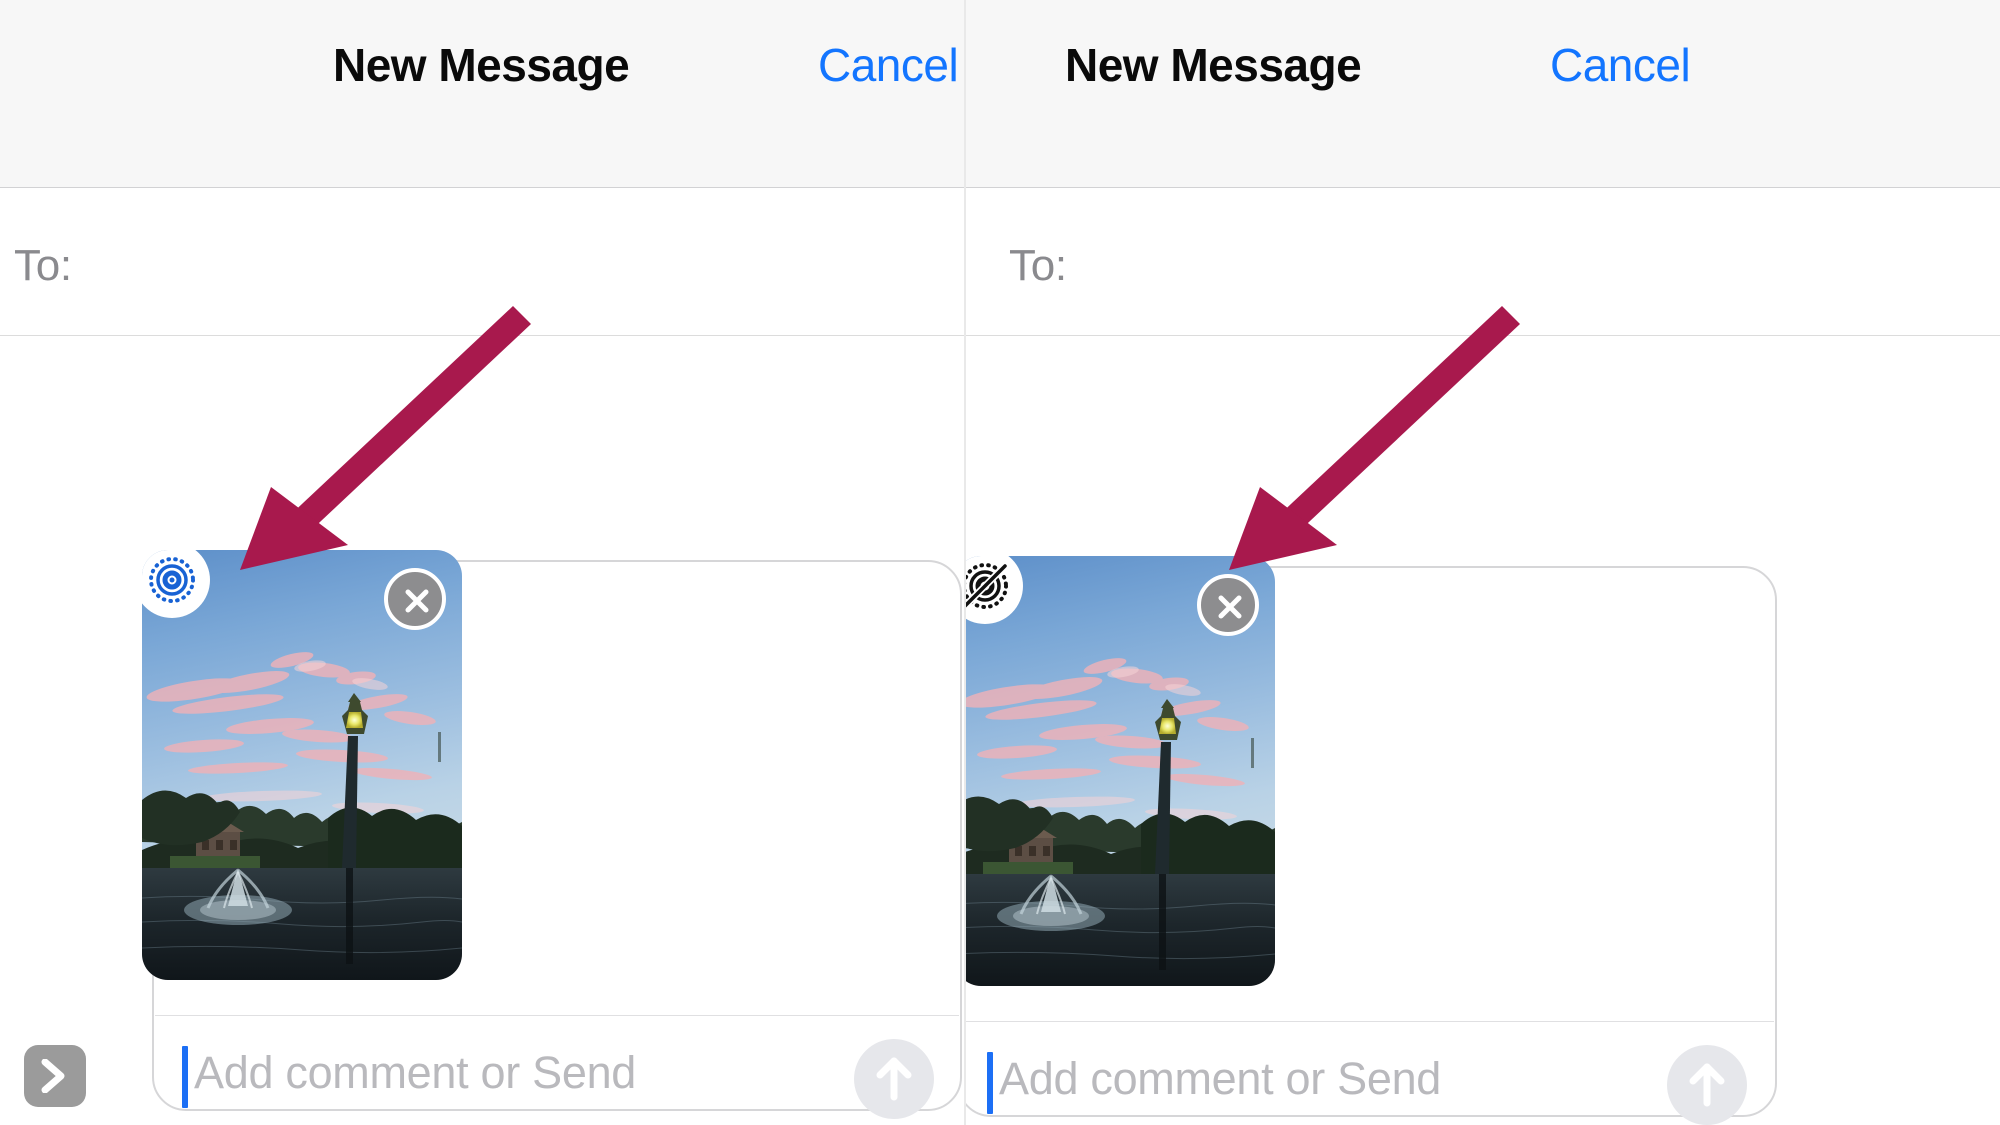 Image resolution: width=2000 pixels, height=1125 pixels. I want to click on expand-app-drawer-button, so click(55, 1076).